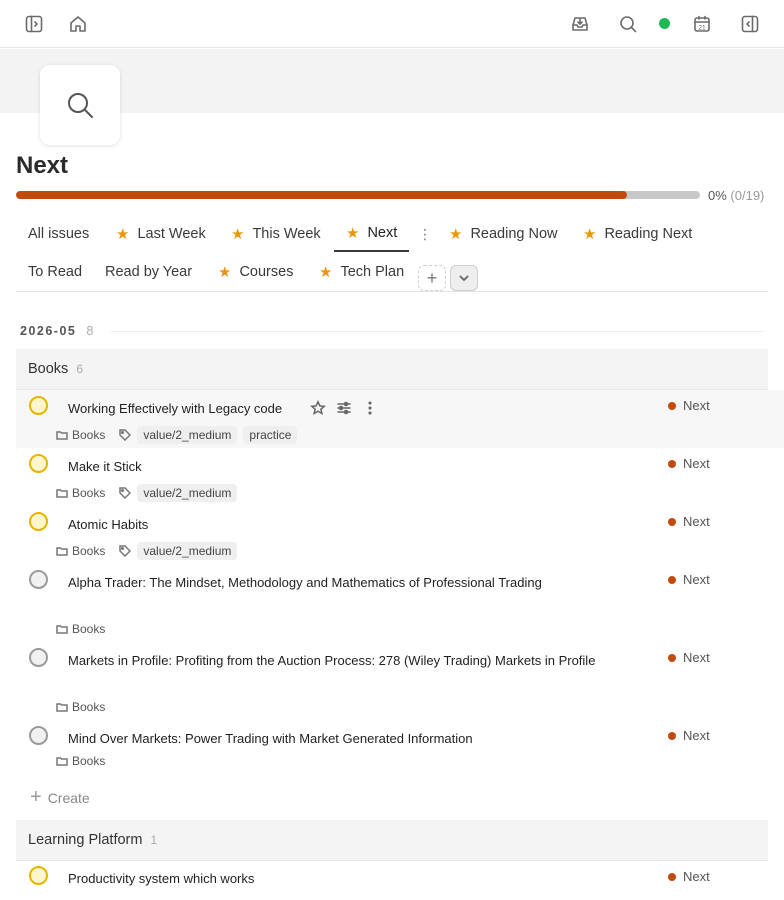 This screenshot has width=784, height=900. What do you see at coordinates (580, 24) in the screenshot?
I see `inbox-icon` at bounding box center [580, 24].